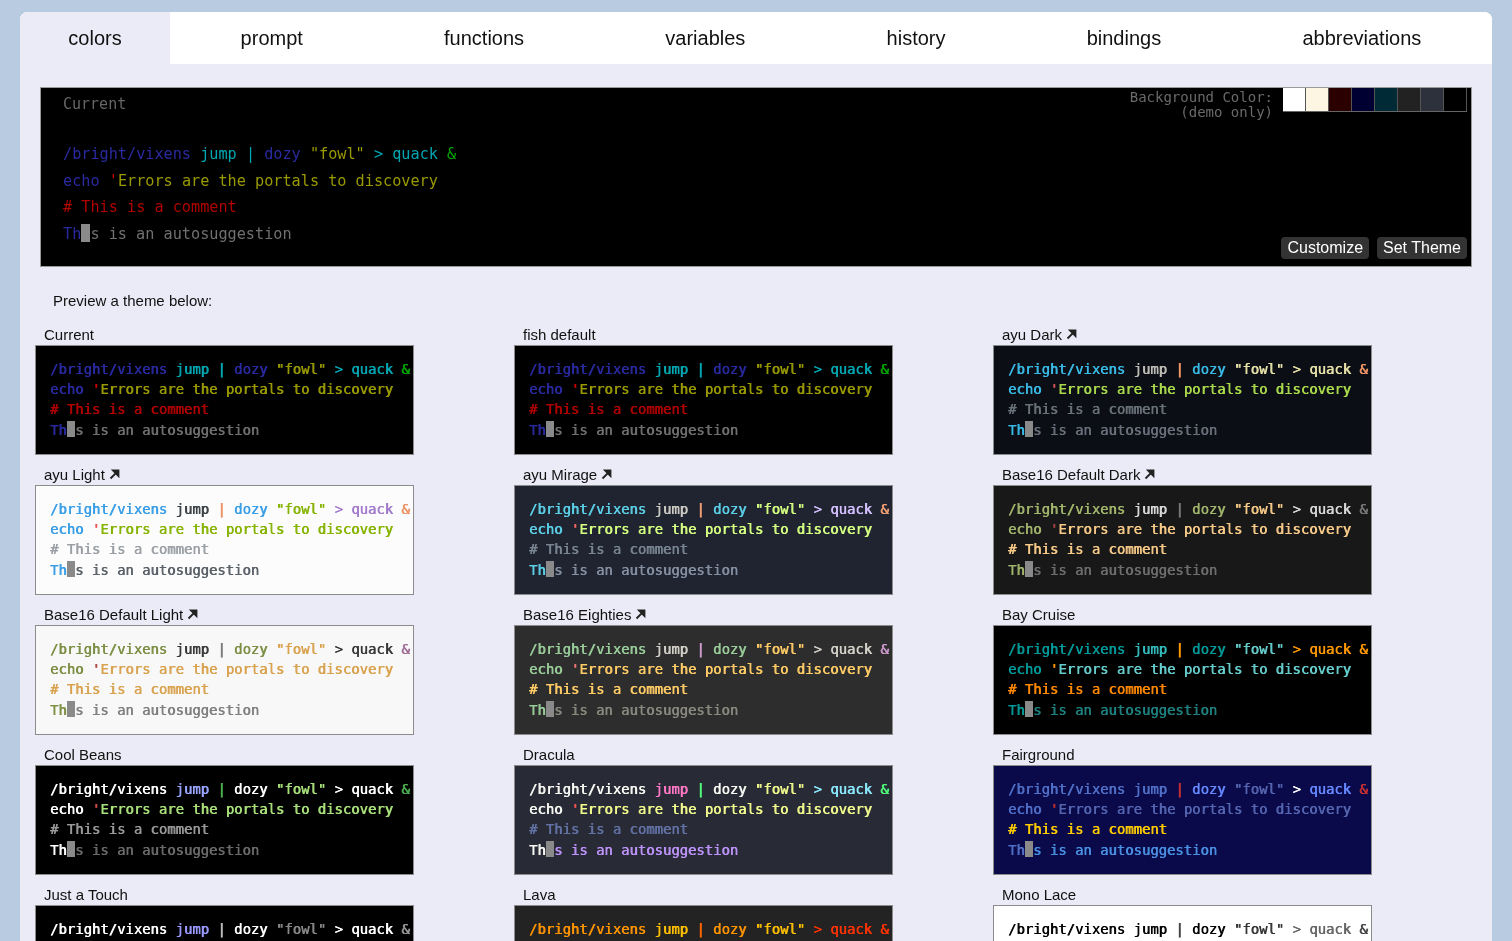 Image resolution: width=1512 pixels, height=941 pixels. What do you see at coordinates (74, 474) in the screenshot?
I see `theme-name: ayu Light` at bounding box center [74, 474].